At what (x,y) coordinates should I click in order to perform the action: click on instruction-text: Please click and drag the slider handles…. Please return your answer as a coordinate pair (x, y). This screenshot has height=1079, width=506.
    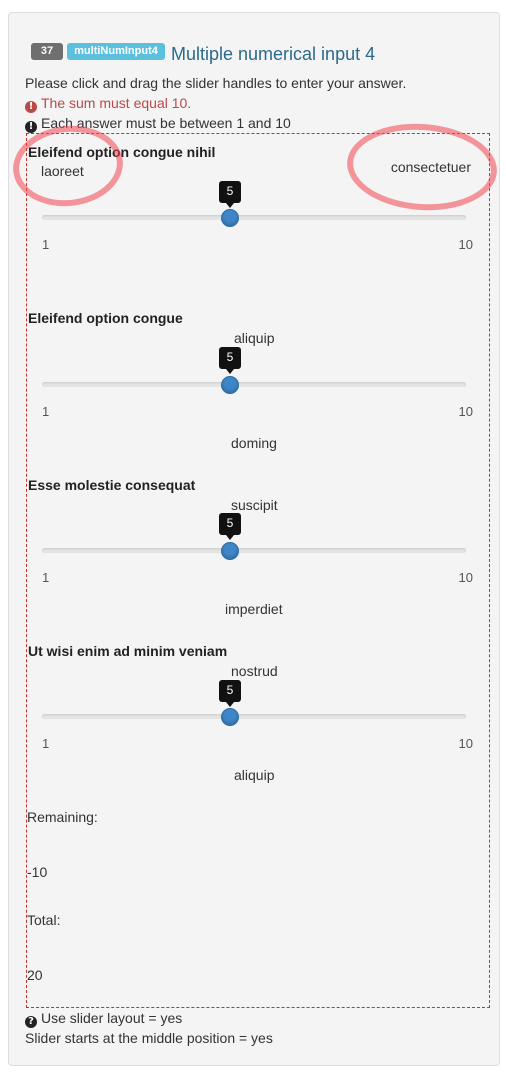
    Looking at the image, I should click on (216, 83).